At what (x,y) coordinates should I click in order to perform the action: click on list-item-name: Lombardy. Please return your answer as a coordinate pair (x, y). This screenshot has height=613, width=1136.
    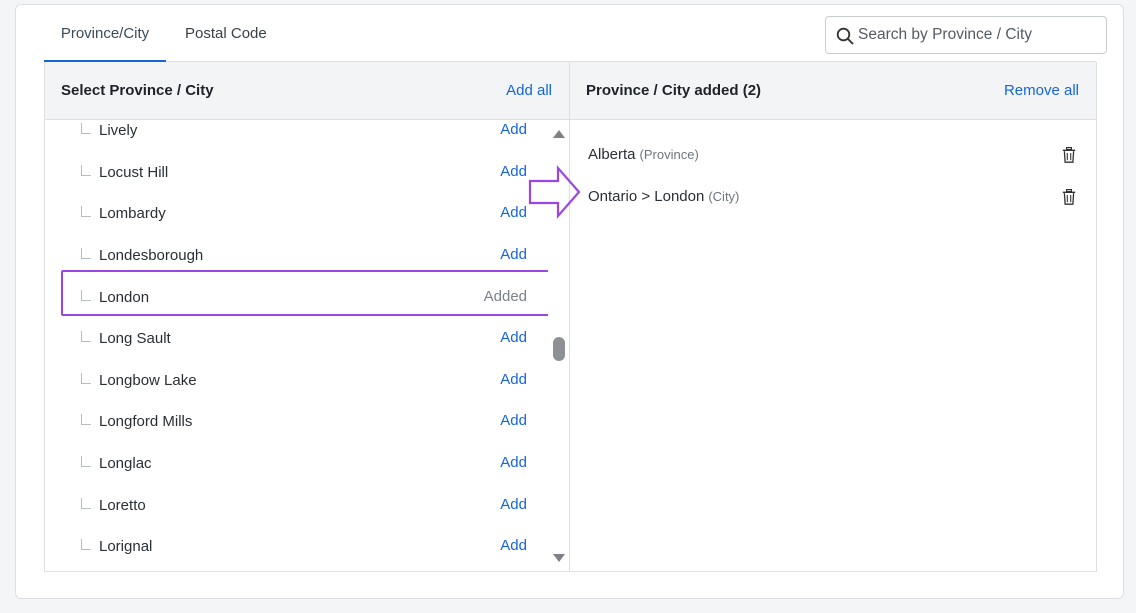
    Looking at the image, I should click on (132, 213).